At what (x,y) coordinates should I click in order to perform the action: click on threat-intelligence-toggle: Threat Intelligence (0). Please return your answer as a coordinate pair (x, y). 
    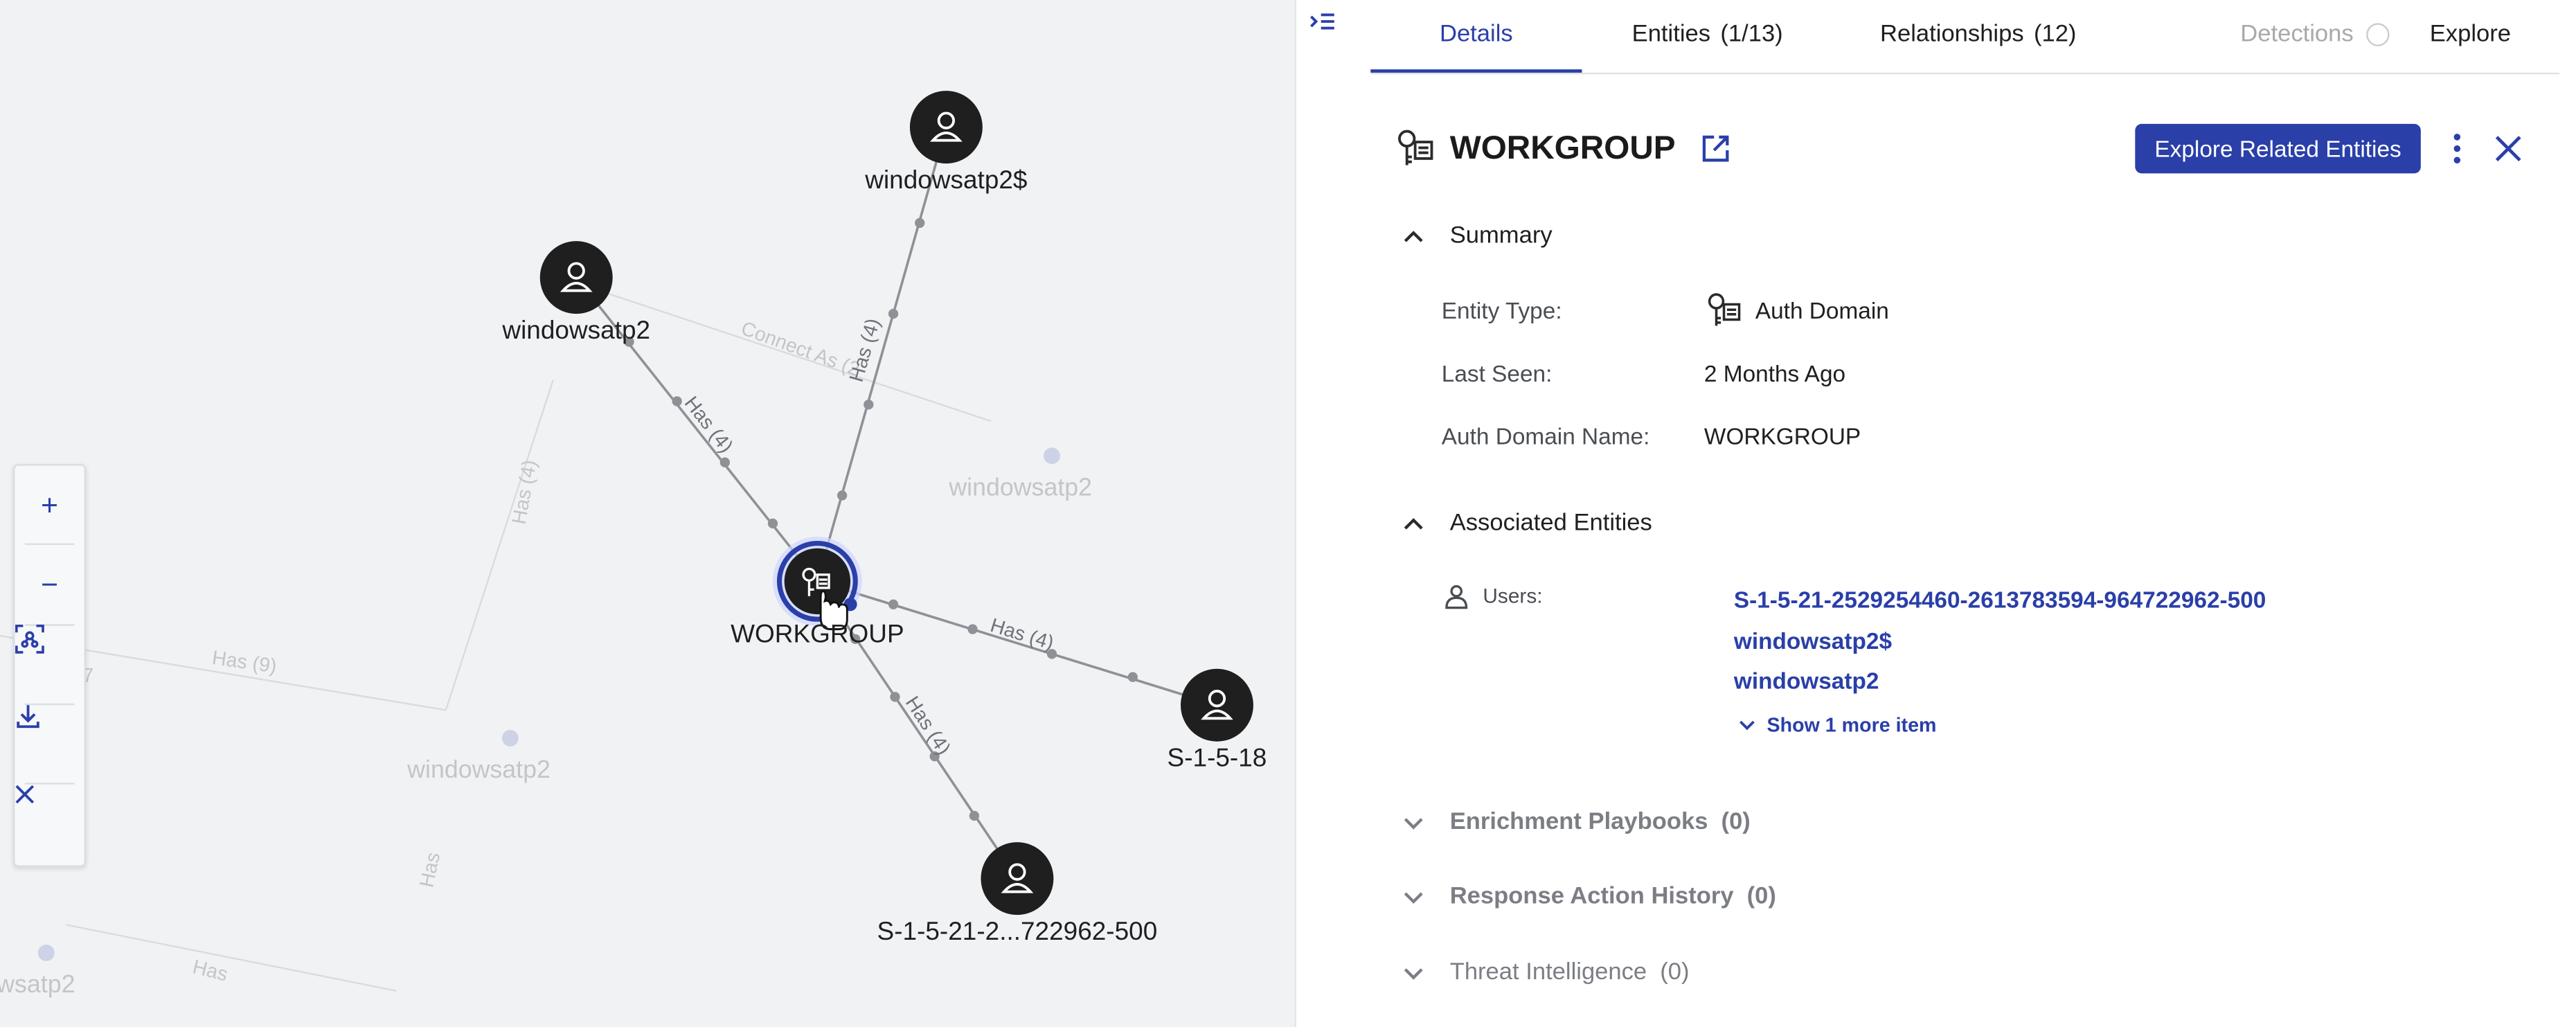
    Looking at the image, I should click on (1545, 972).